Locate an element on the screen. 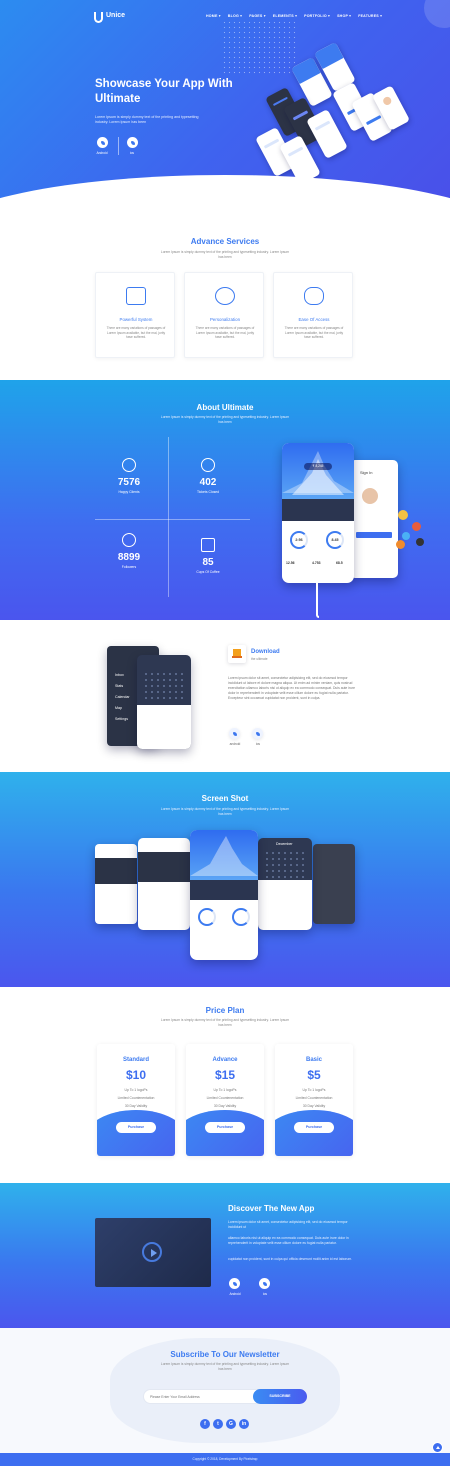 This screenshot has width=450, height=1466. stat-label: Tickets Closed is located at coordinates (208, 492).